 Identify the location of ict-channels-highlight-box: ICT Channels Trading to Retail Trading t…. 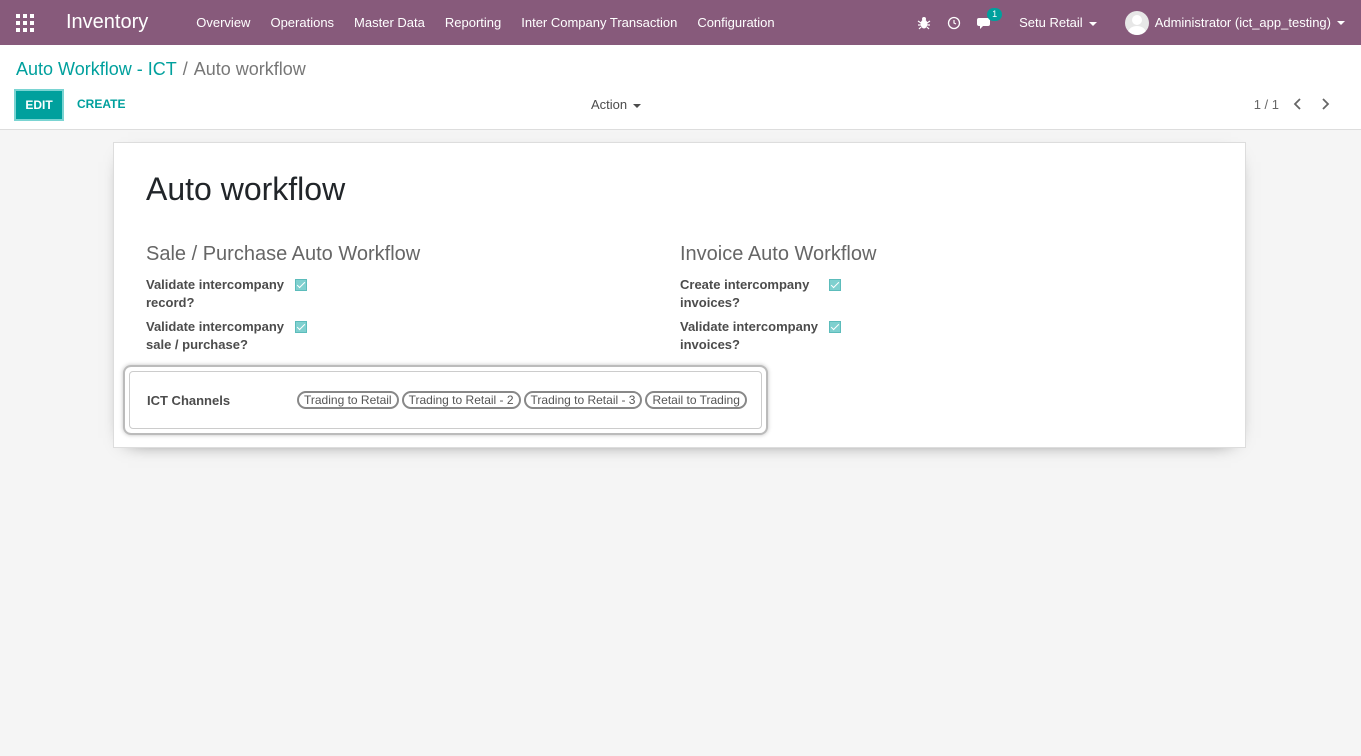
(445, 400).